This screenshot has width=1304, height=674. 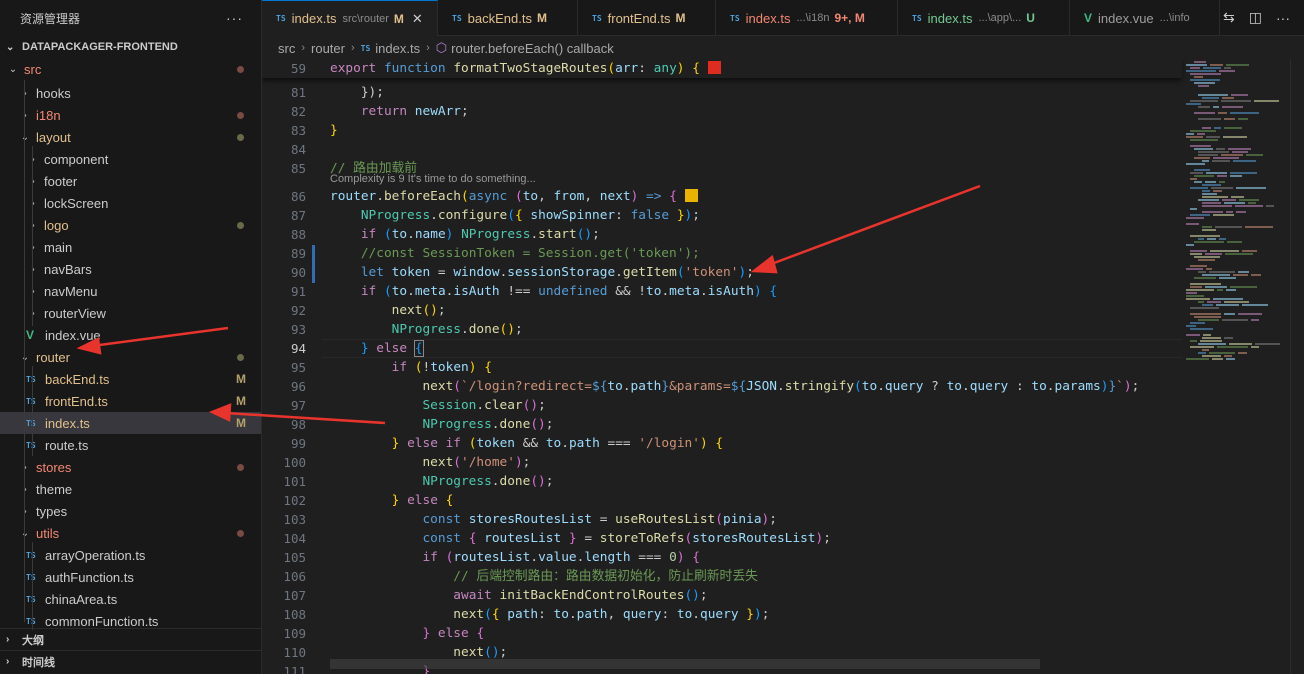 What do you see at coordinates (130, 357) in the screenshot?
I see `tree-item-router: ⌄ router` at bounding box center [130, 357].